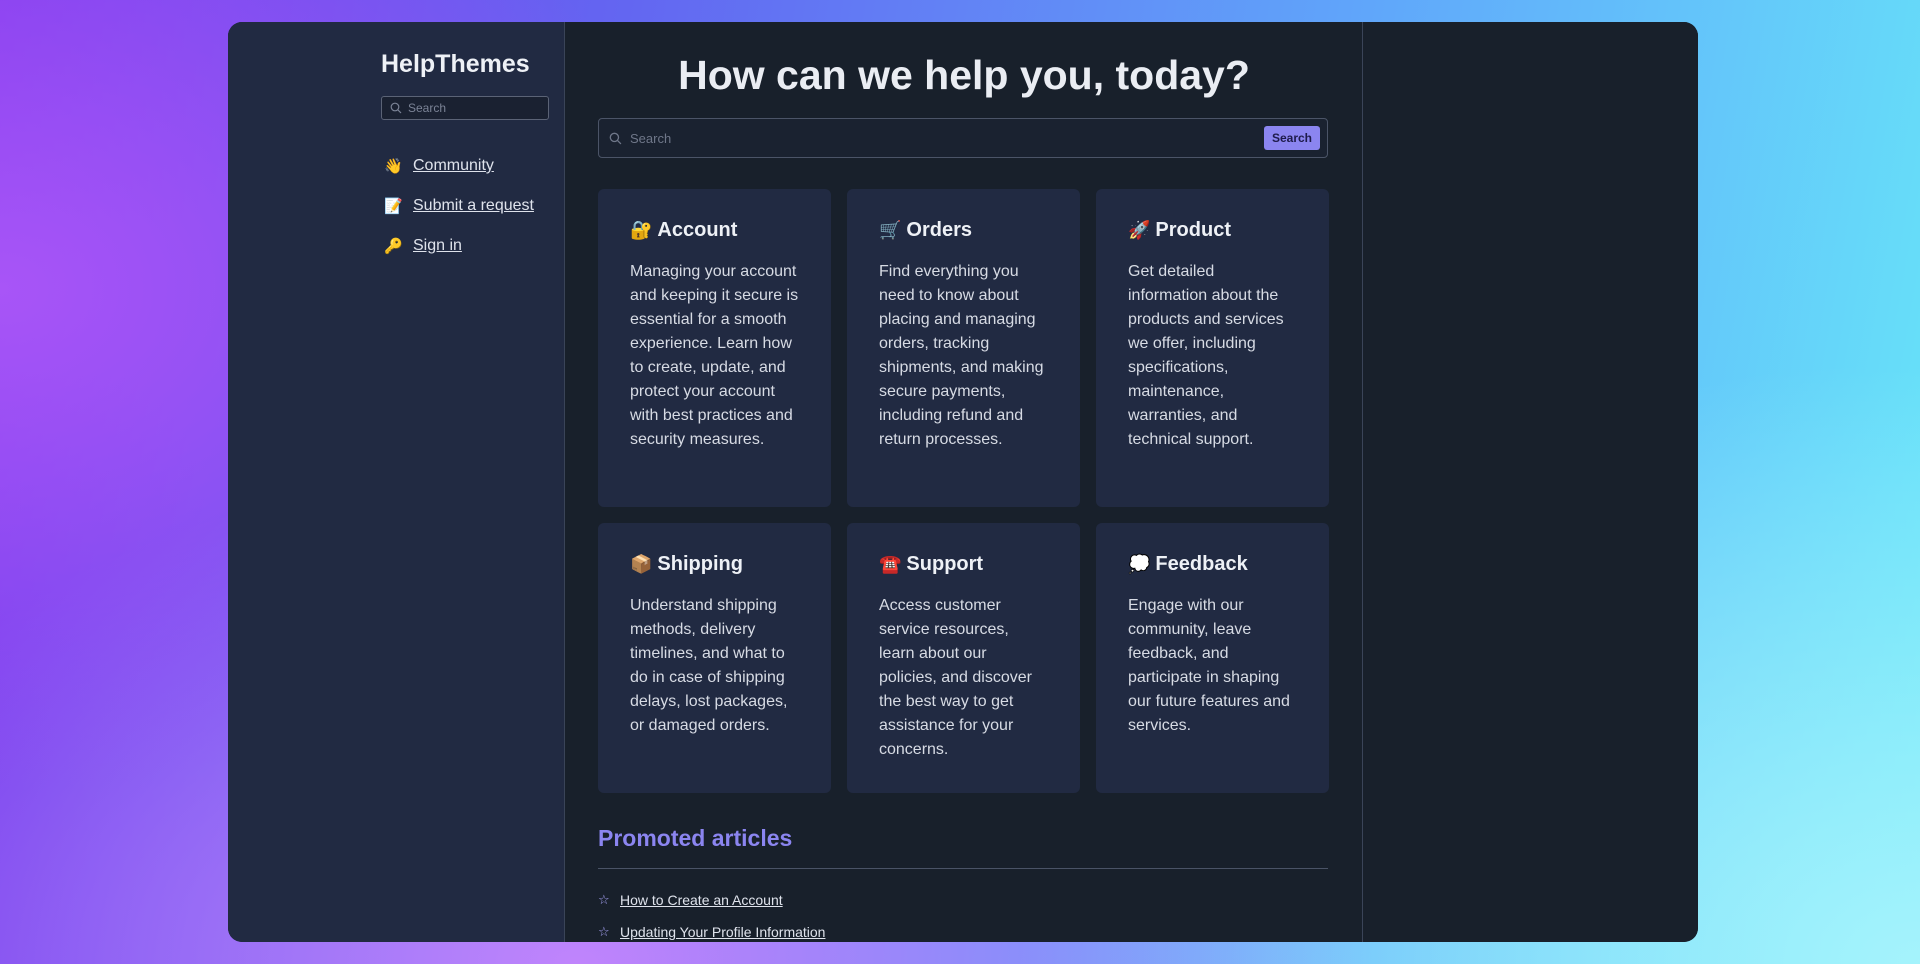 This screenshot has height=964, width=1920. I want to click on card-title: ☎️ Support, so click(963, 564).